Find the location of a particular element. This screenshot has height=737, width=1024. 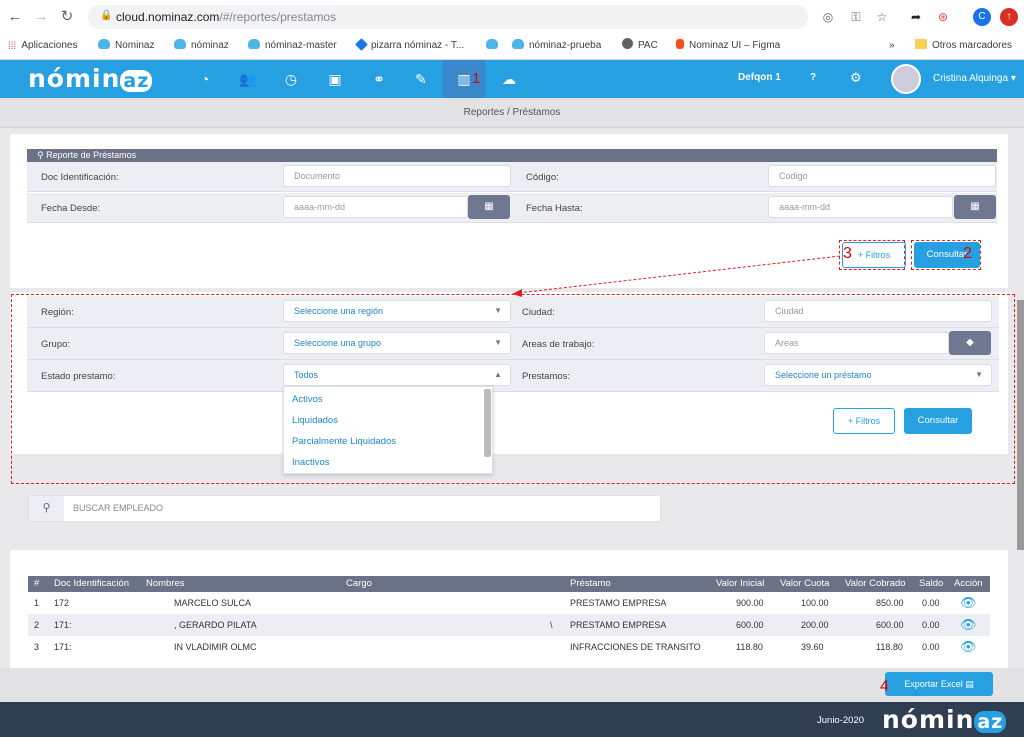

bookmark-apps: ⁞⁞⁞ Aplicaciones is located at coordinates (43, 46).